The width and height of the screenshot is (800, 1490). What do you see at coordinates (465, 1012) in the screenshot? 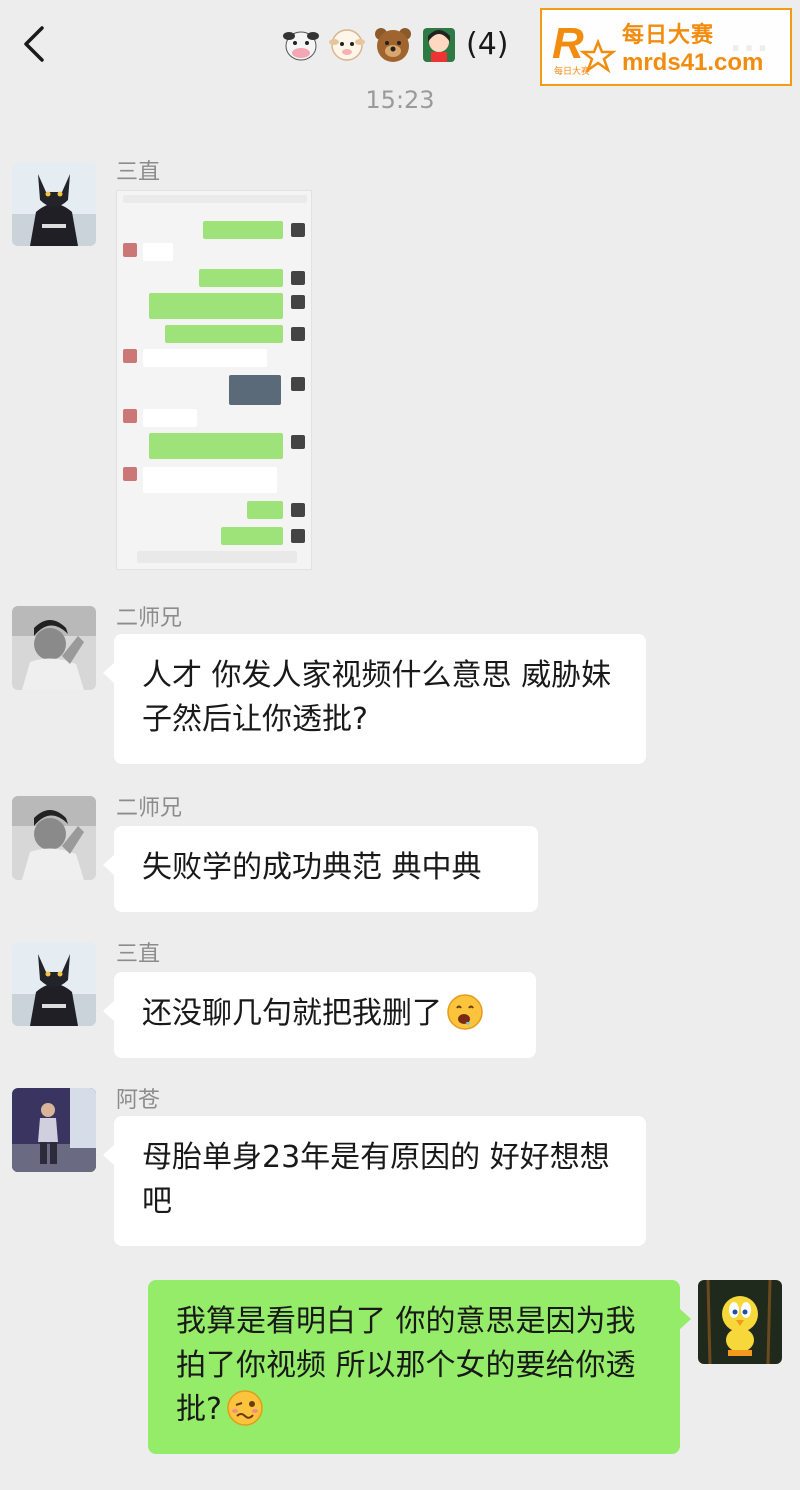
I see `drooling-emoji` at bounding box center [465, 1012].